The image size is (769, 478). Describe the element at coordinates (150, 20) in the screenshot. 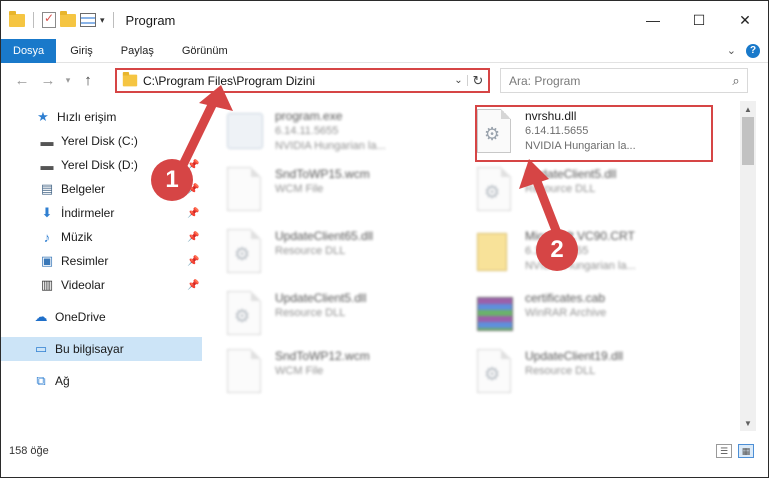

I see `window-title: Program` at that location.